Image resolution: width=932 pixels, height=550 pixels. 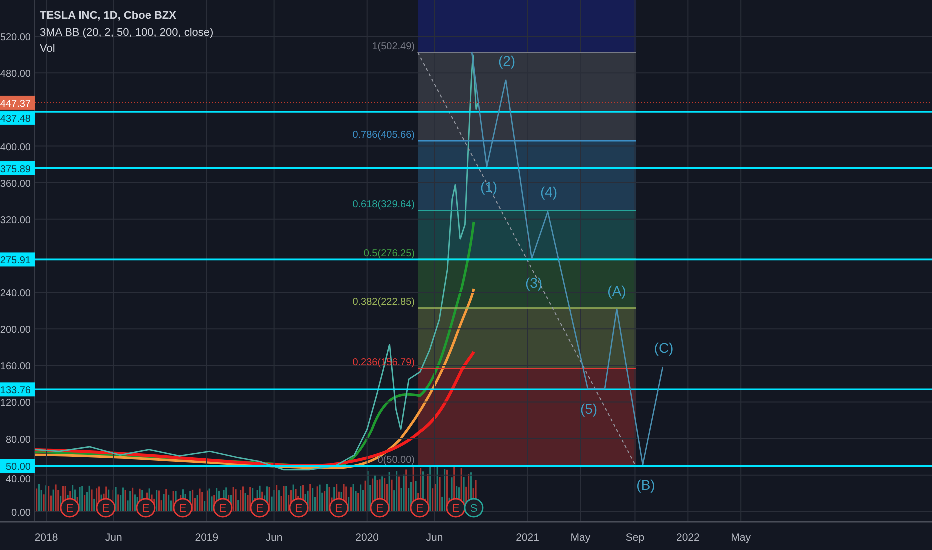 I want to click on wave-label: (C), so click(x=664, y=348).